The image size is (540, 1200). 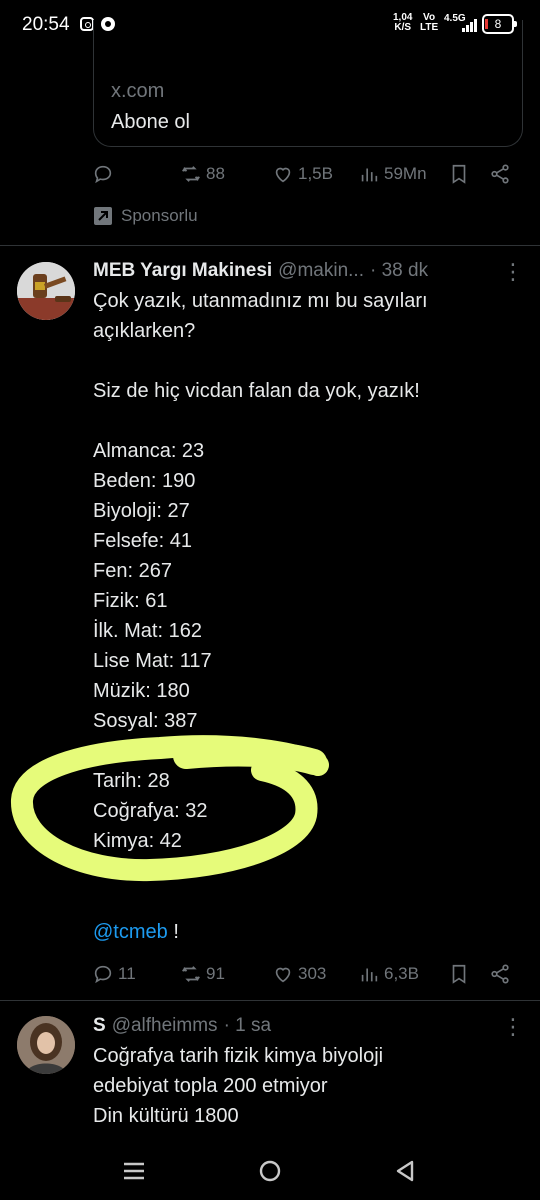 What do you see at coordinates (312, 973) in the screenshot?
I see `like-count: 303` at bounding box center [312, 973].